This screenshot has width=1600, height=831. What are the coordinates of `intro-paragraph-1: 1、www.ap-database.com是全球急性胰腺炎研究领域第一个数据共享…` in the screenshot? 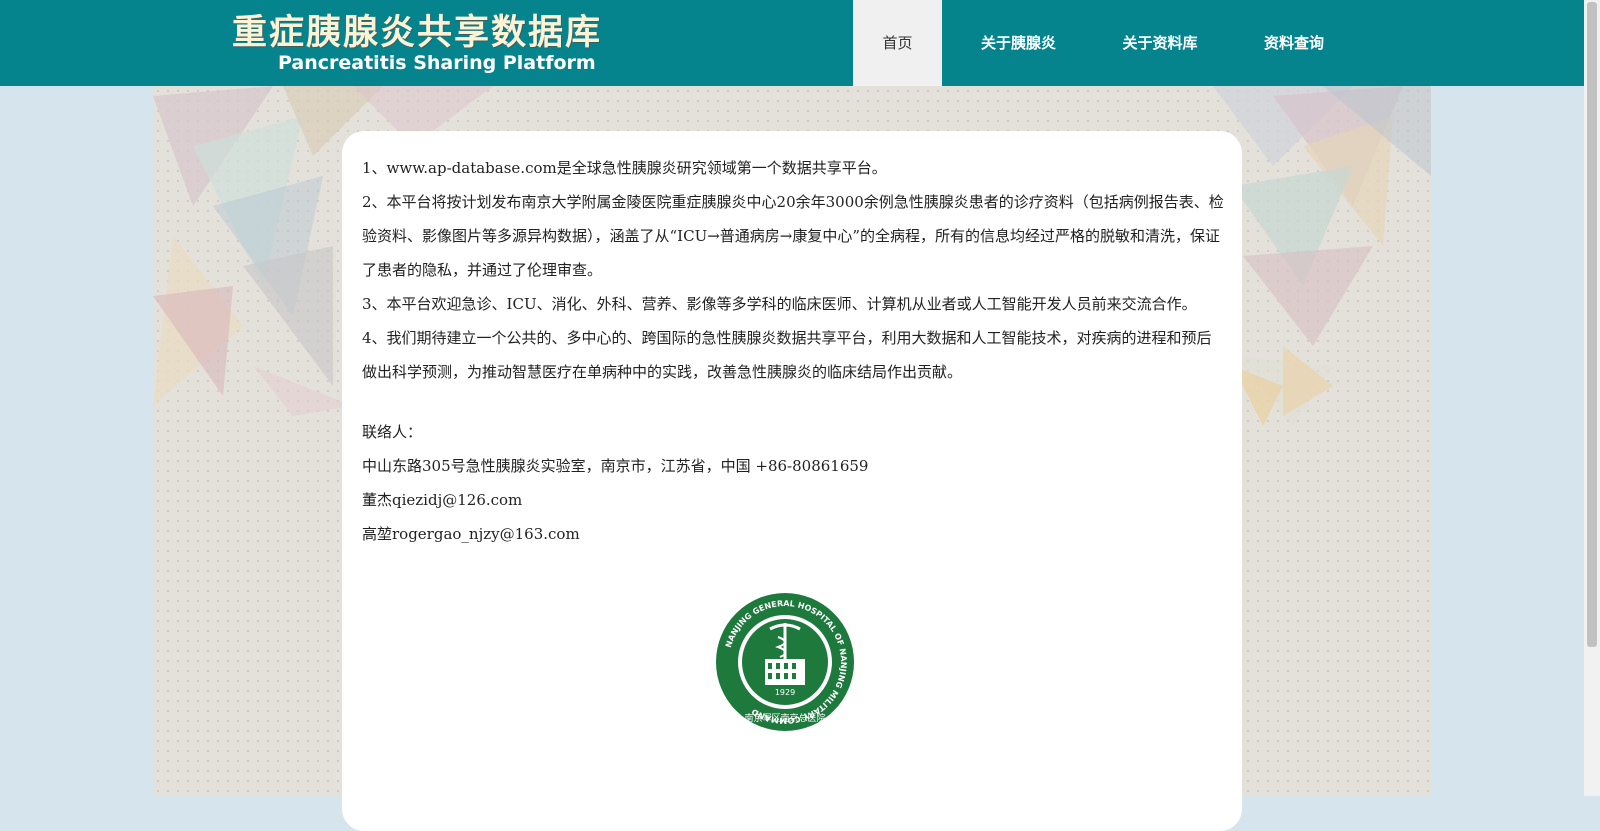 It's located at (624, 168).